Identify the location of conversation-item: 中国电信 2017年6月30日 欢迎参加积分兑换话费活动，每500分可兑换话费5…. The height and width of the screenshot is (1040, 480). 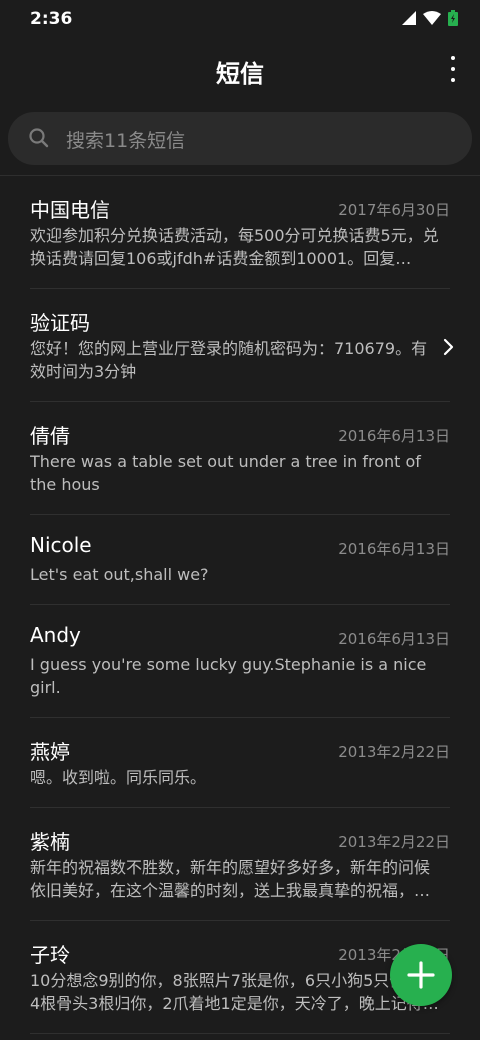
(240, 232).